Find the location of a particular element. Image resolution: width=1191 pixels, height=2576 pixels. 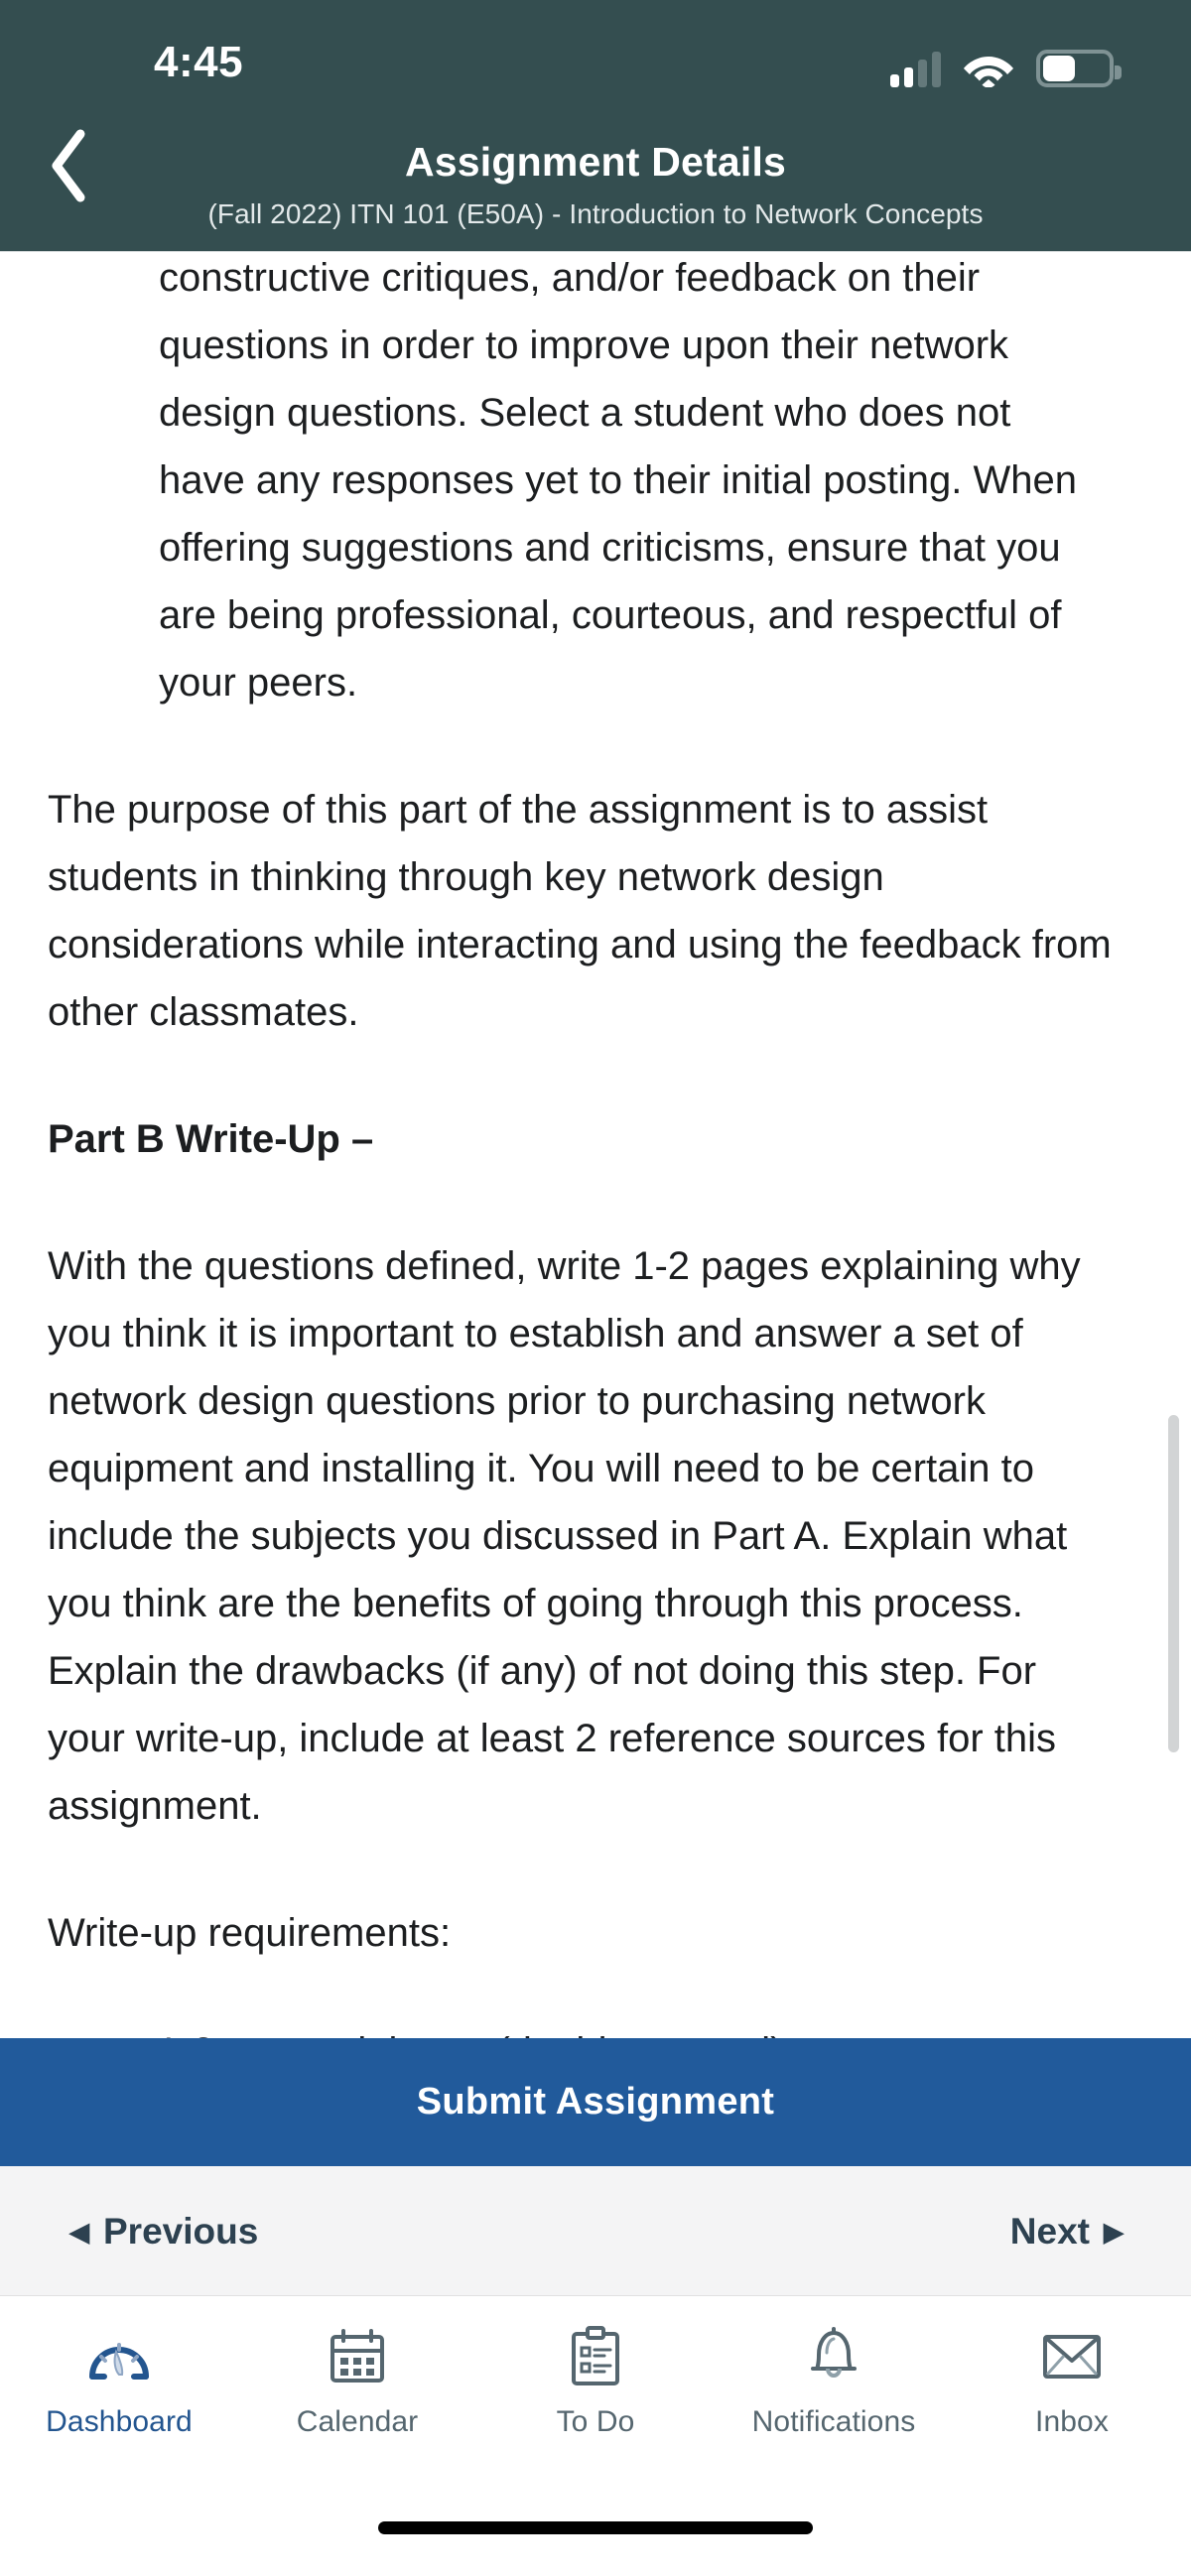

scrollbar-thumb is located at coordinates (1174, 1584).